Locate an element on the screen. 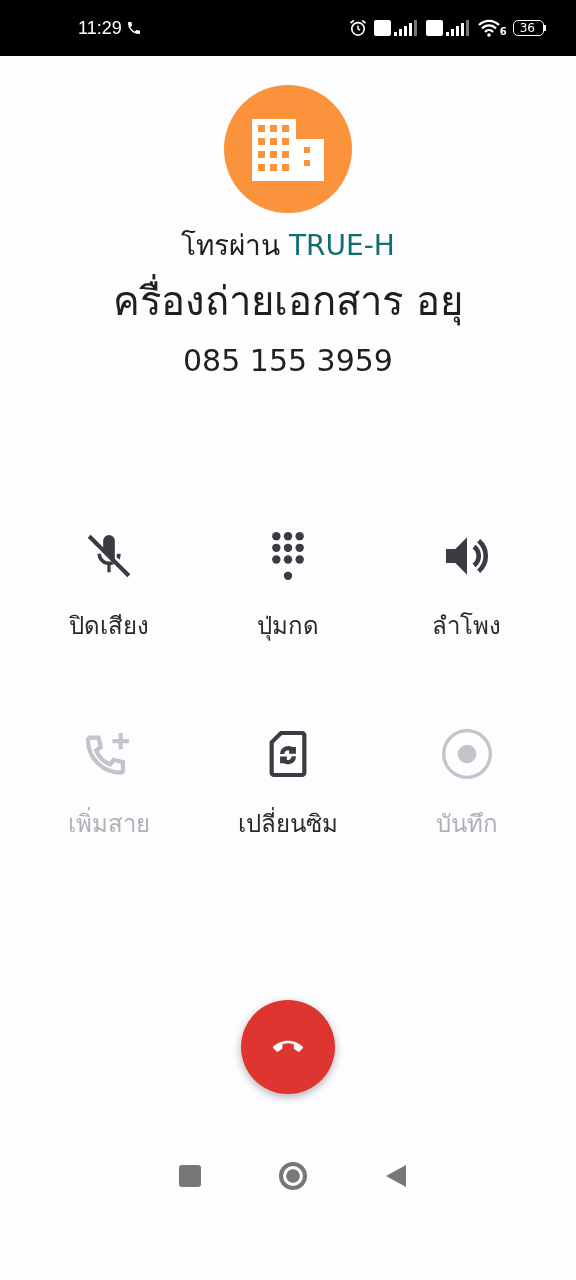  wifi-label: 6 is located at coordinates (503, 31).